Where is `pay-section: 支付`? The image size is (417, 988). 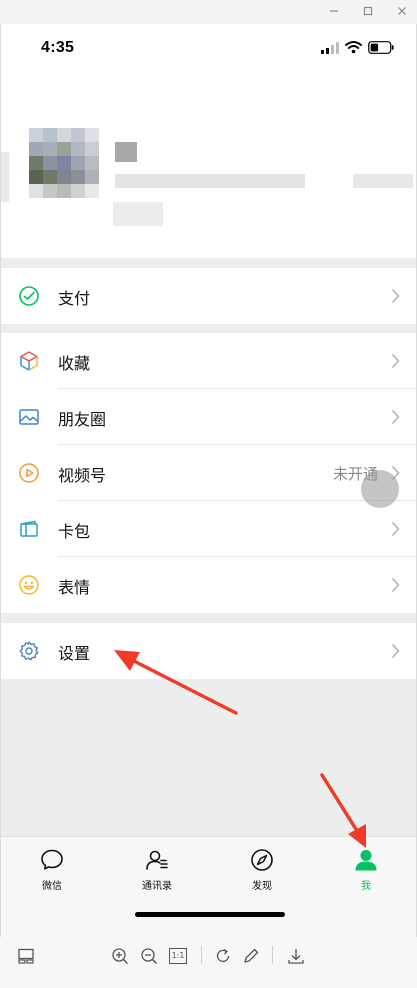
pay-section: 支付 is located at coordinates (208, 296).